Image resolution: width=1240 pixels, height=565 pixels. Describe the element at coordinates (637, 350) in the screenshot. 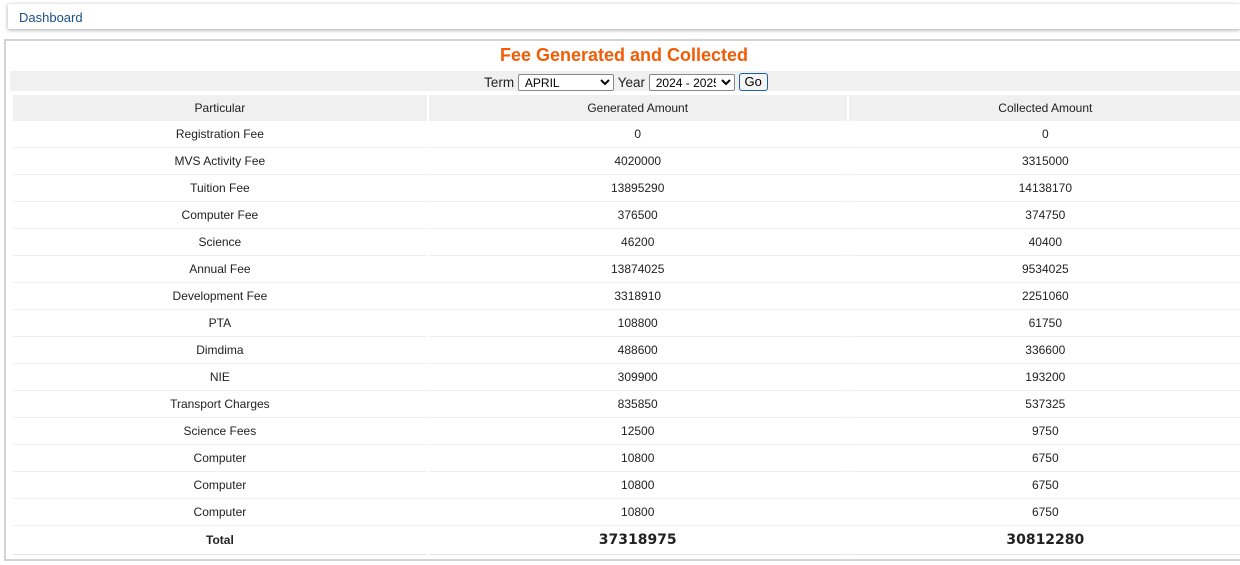

I see `cell-generated: 488600` at that location.